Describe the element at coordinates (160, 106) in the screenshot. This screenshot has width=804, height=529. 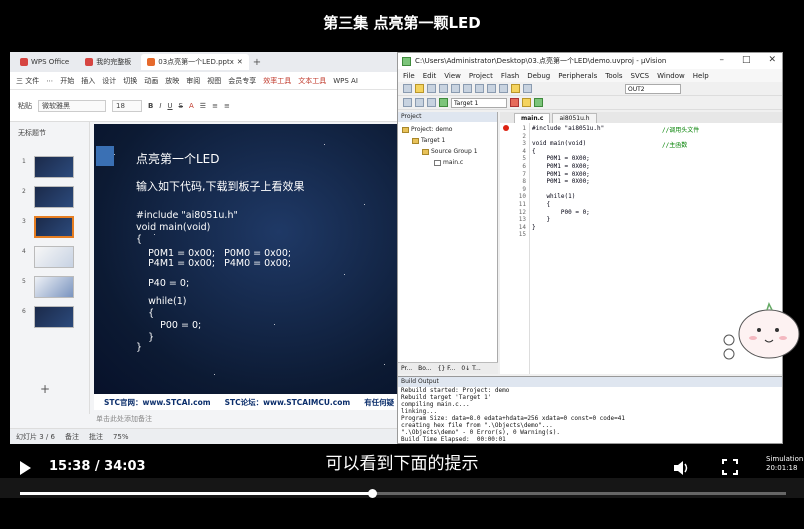
I see `italic-icon: I` at that location.